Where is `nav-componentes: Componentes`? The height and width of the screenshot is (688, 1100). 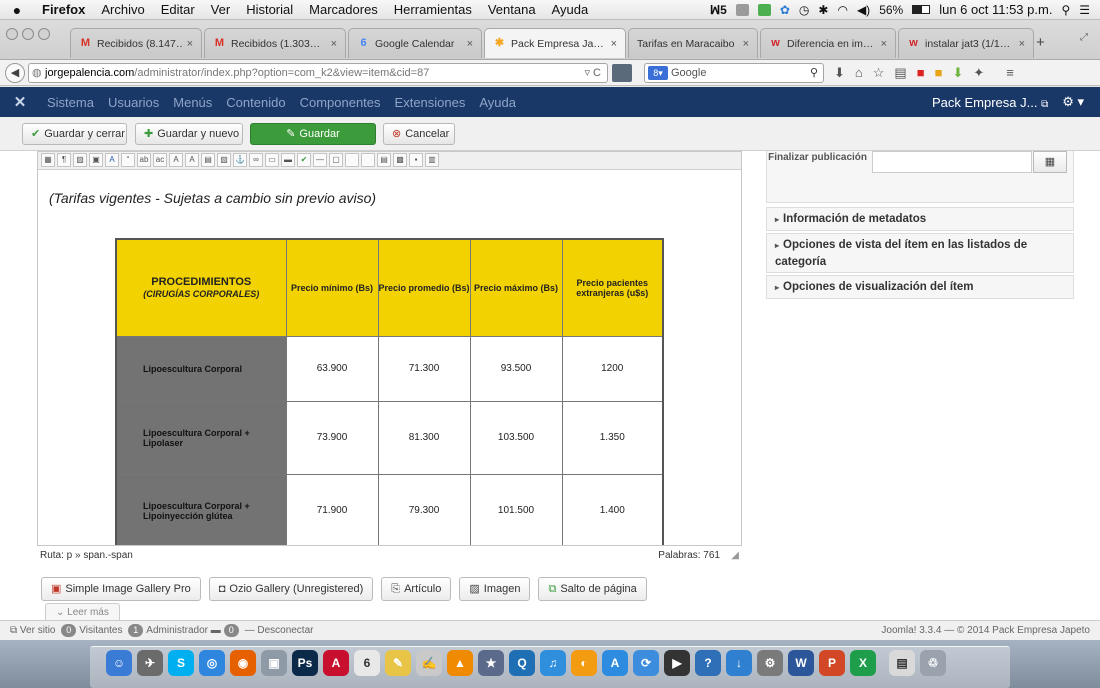
nav-componentes: Componentes is located at coordinates (340, 102).